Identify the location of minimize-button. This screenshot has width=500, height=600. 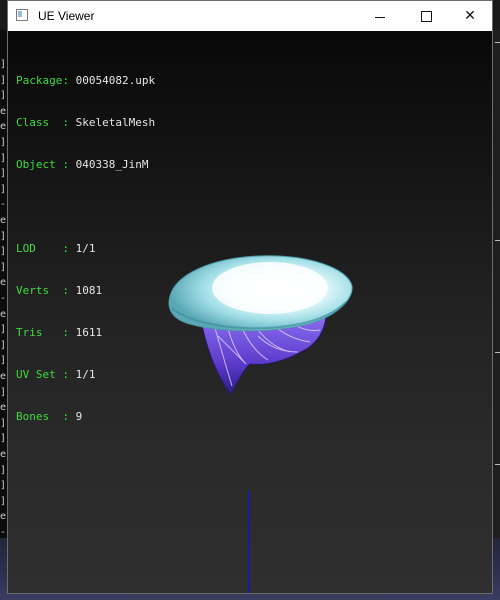
(380, 16).